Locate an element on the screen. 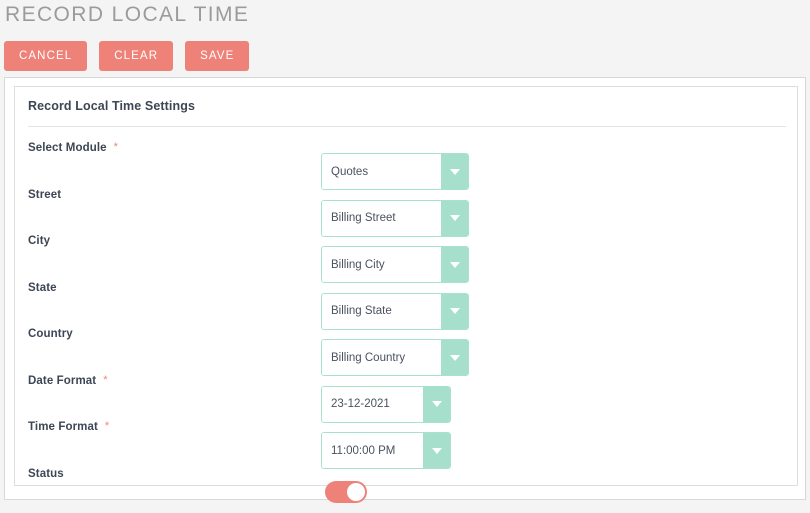 The image size is (810, 513). select-module-label: Select Module * is located at coordinates (73, 147).